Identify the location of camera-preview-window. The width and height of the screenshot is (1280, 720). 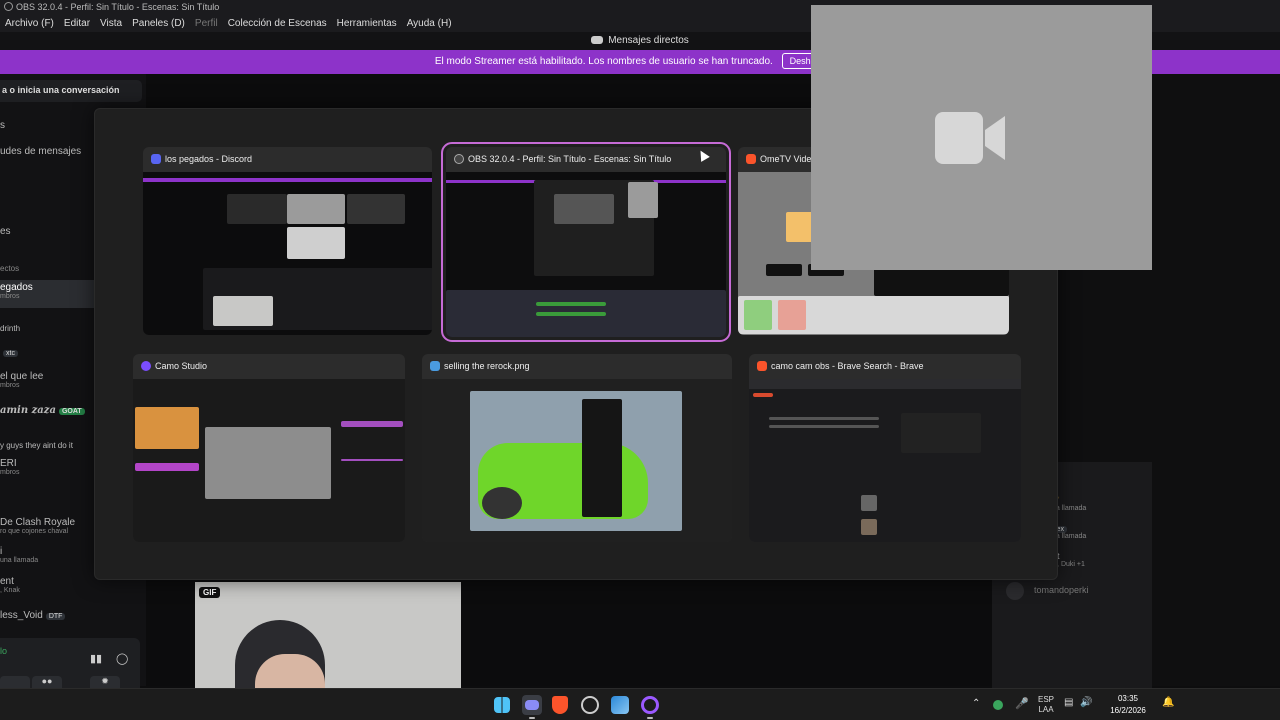
(981, 137).